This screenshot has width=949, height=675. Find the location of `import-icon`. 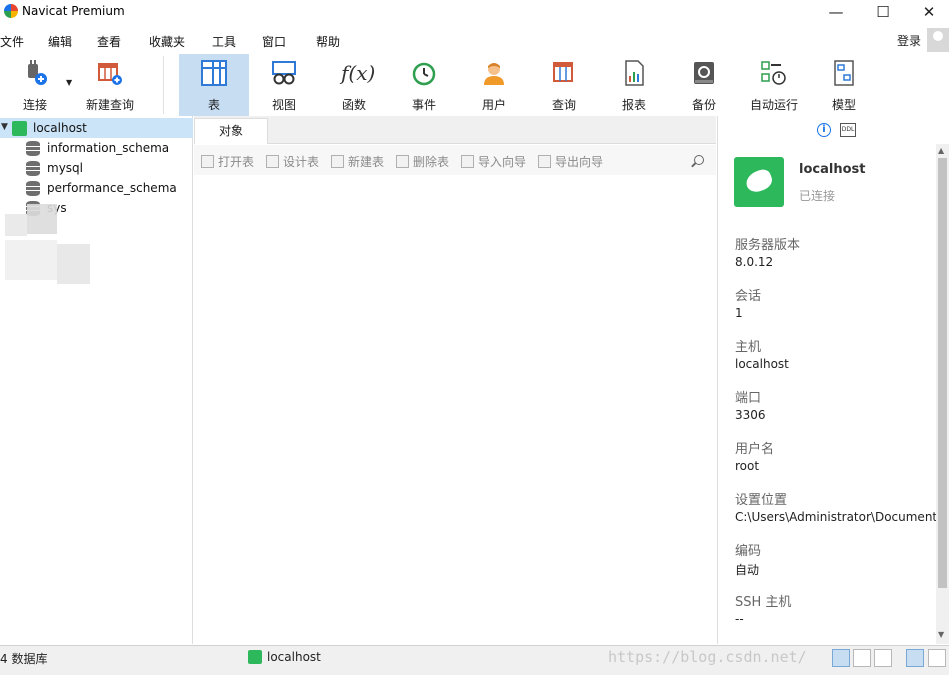

import-icon is located at coordinates (467, 161).